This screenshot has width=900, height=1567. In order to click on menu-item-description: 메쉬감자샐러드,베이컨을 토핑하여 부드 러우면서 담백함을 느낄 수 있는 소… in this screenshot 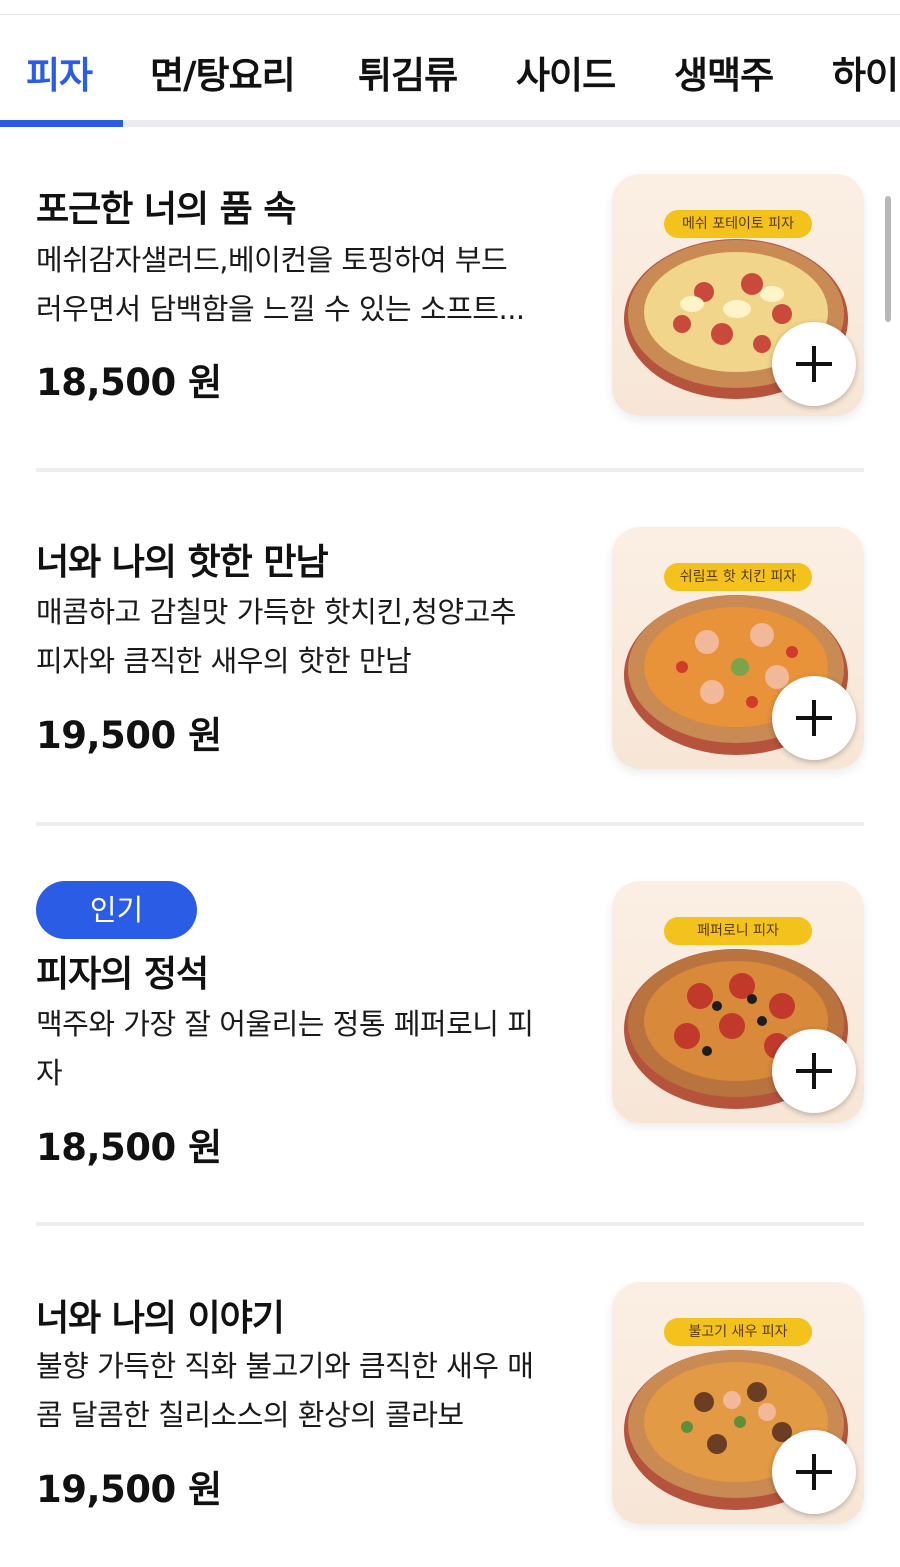, I will do `click(308, 285)`.